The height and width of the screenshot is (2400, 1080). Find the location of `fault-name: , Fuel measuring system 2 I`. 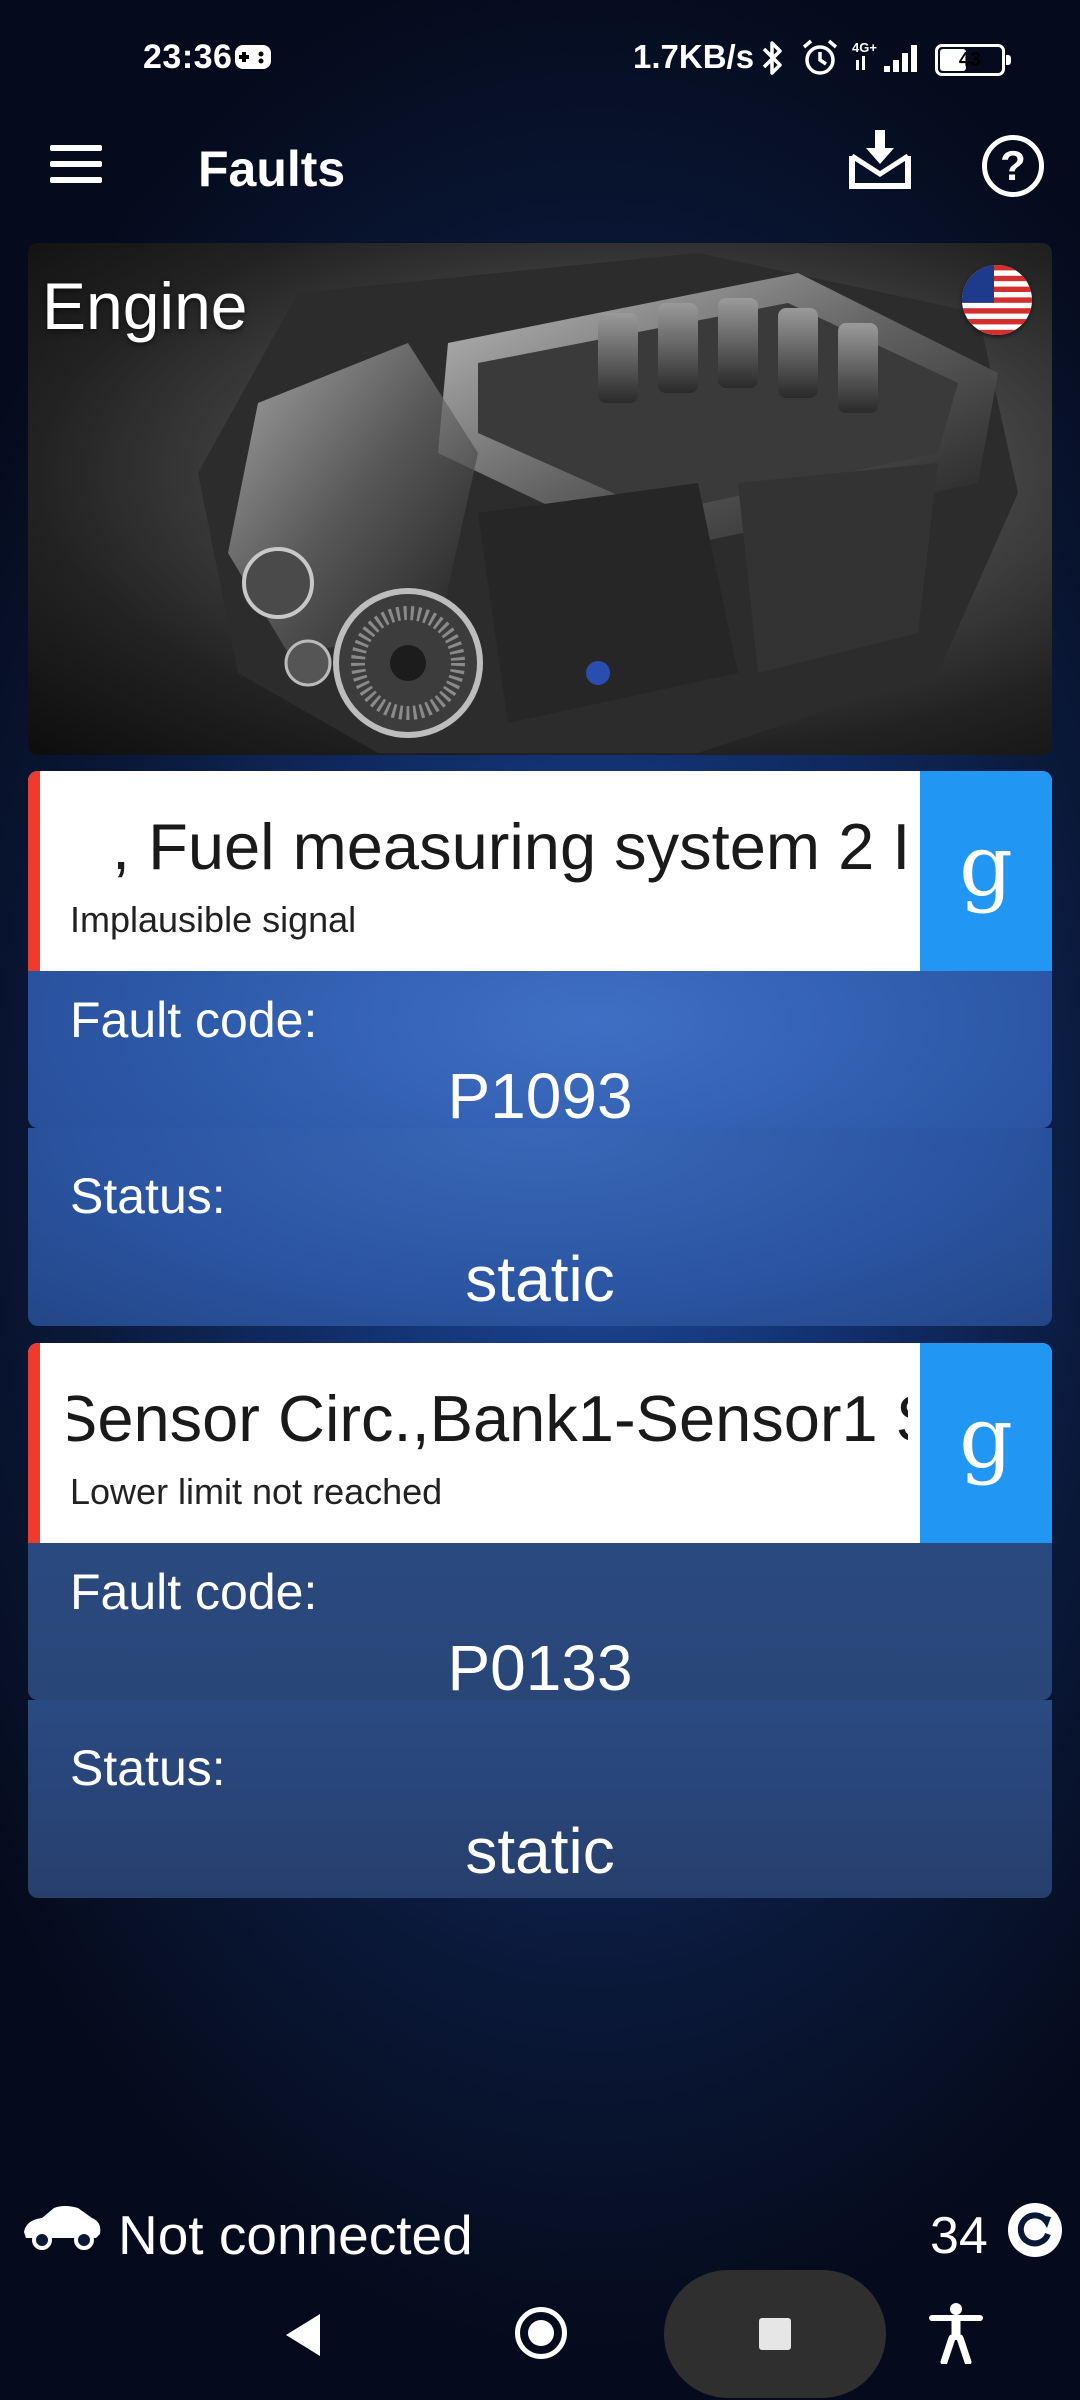

fault-name: , Fuel measuring system 2 I is located at coordinates (510, 846).